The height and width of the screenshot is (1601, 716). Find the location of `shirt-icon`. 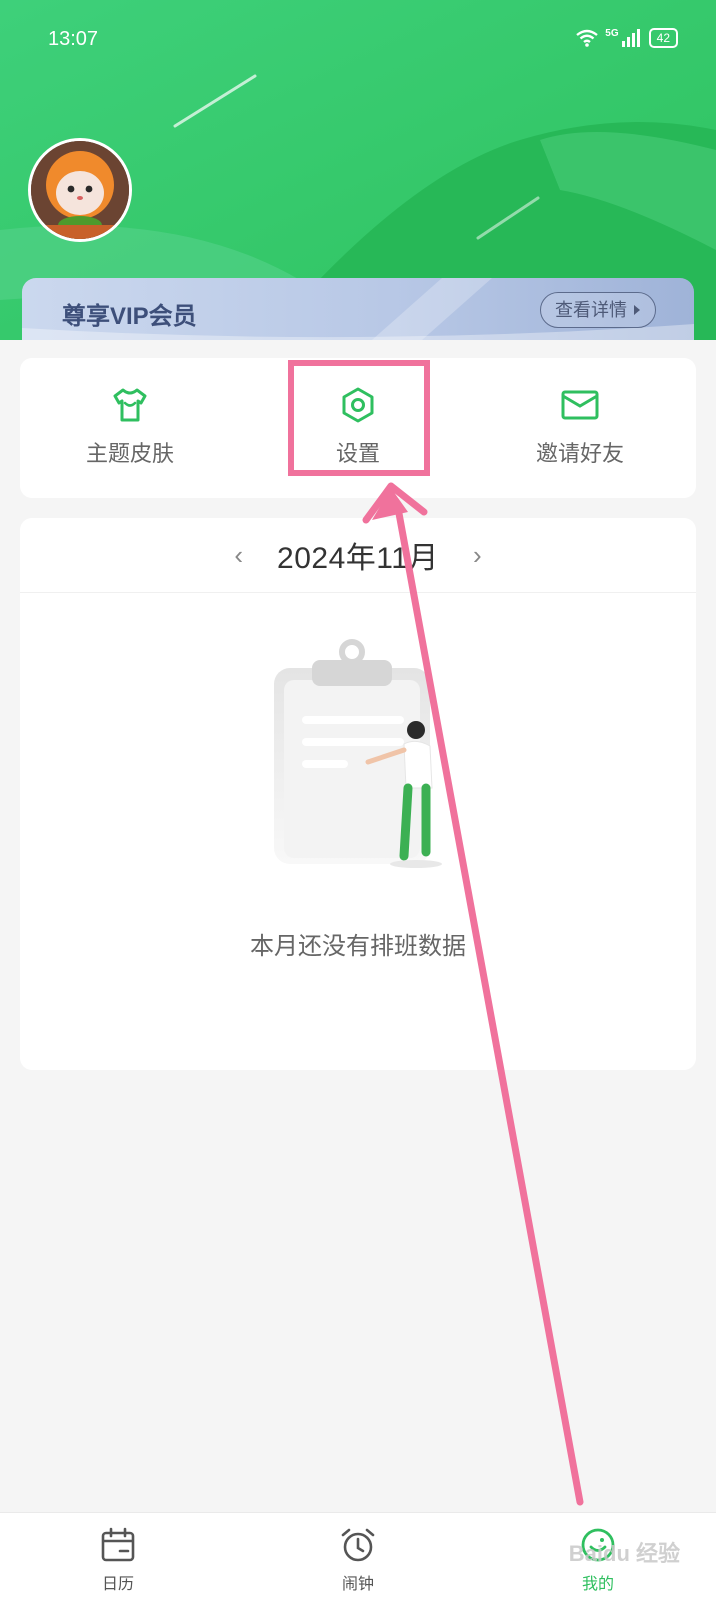

shirt-icon is located at coordinates (130, 405).